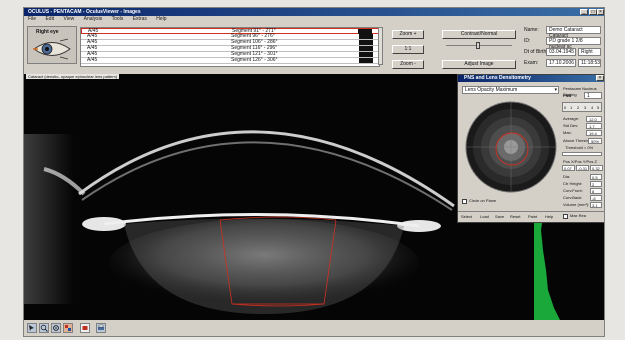 The image size is (625, 340). What do you see at coordinates (578, 107) in the screenshot?
I see `grade-label: 2` at bounding box center [578, 107].